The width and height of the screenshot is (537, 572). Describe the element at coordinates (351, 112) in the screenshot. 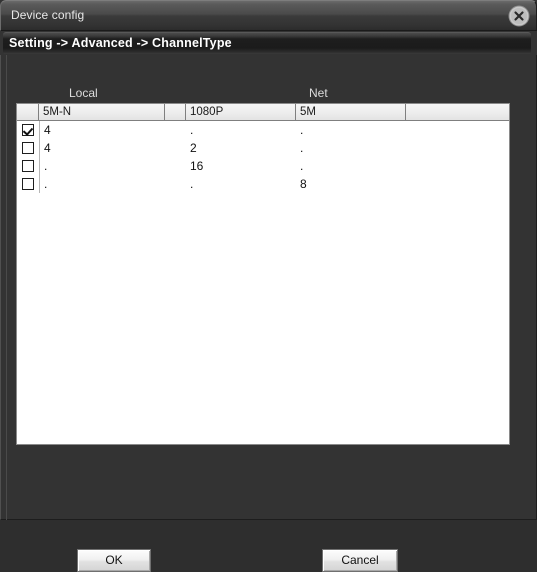

I see `table-header-5m: 5M` at that location.